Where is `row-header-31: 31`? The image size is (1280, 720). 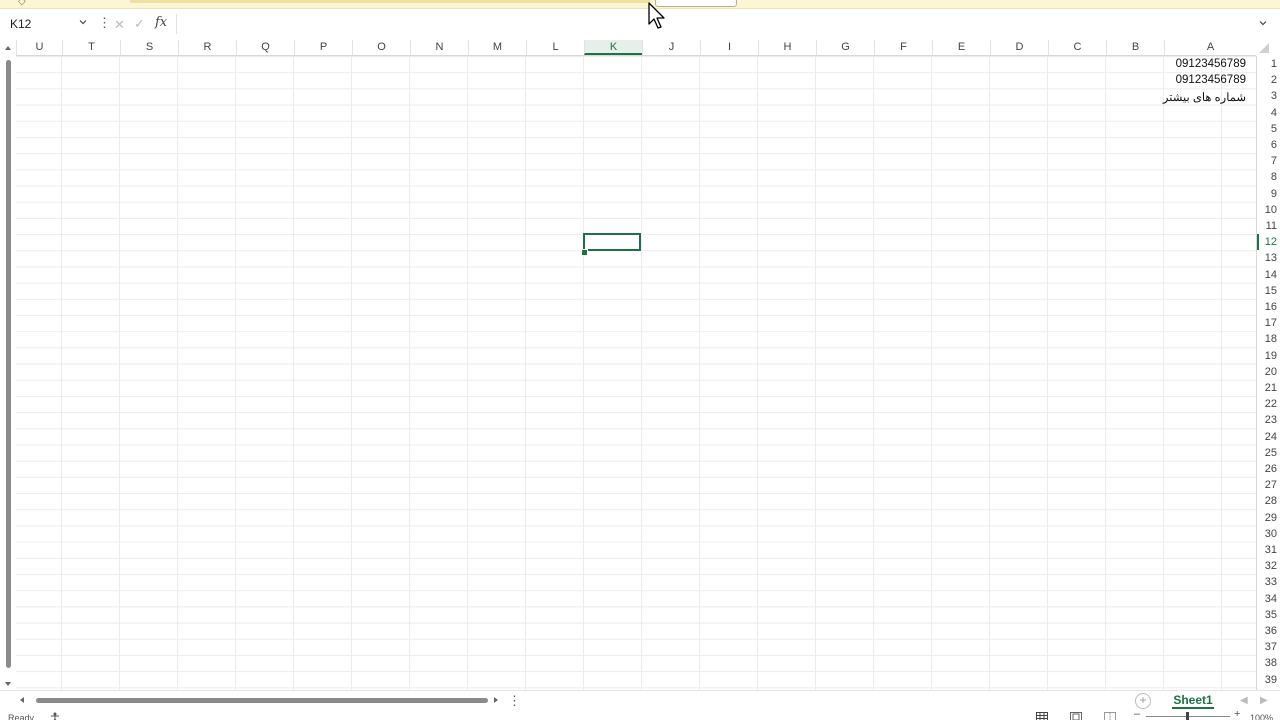
row-header-31: 31 is located at coordinates (1271, 550).